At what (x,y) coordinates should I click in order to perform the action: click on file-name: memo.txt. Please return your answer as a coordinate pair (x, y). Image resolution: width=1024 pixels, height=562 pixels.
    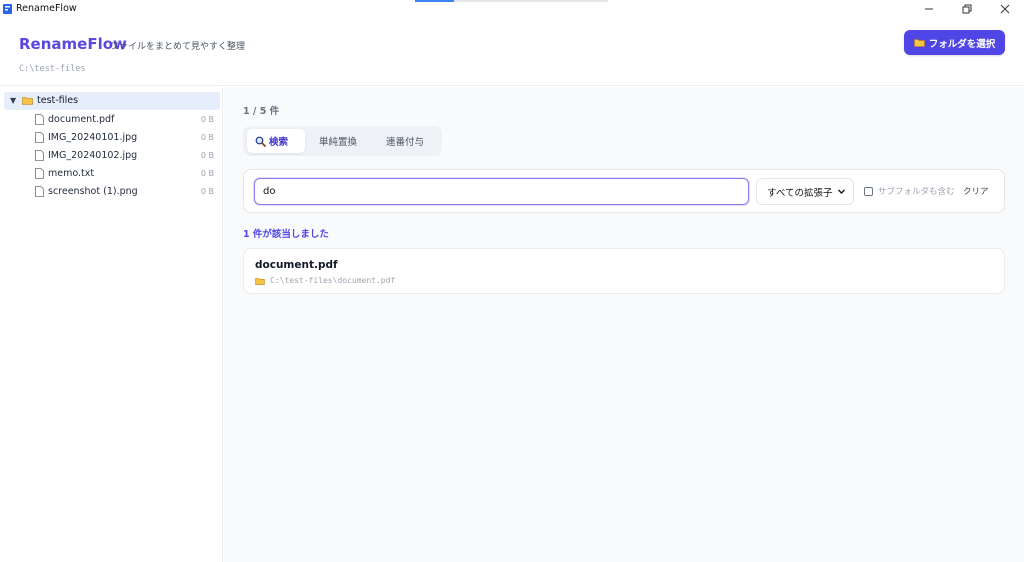
    Looking at the image, I should click on (71, 173).